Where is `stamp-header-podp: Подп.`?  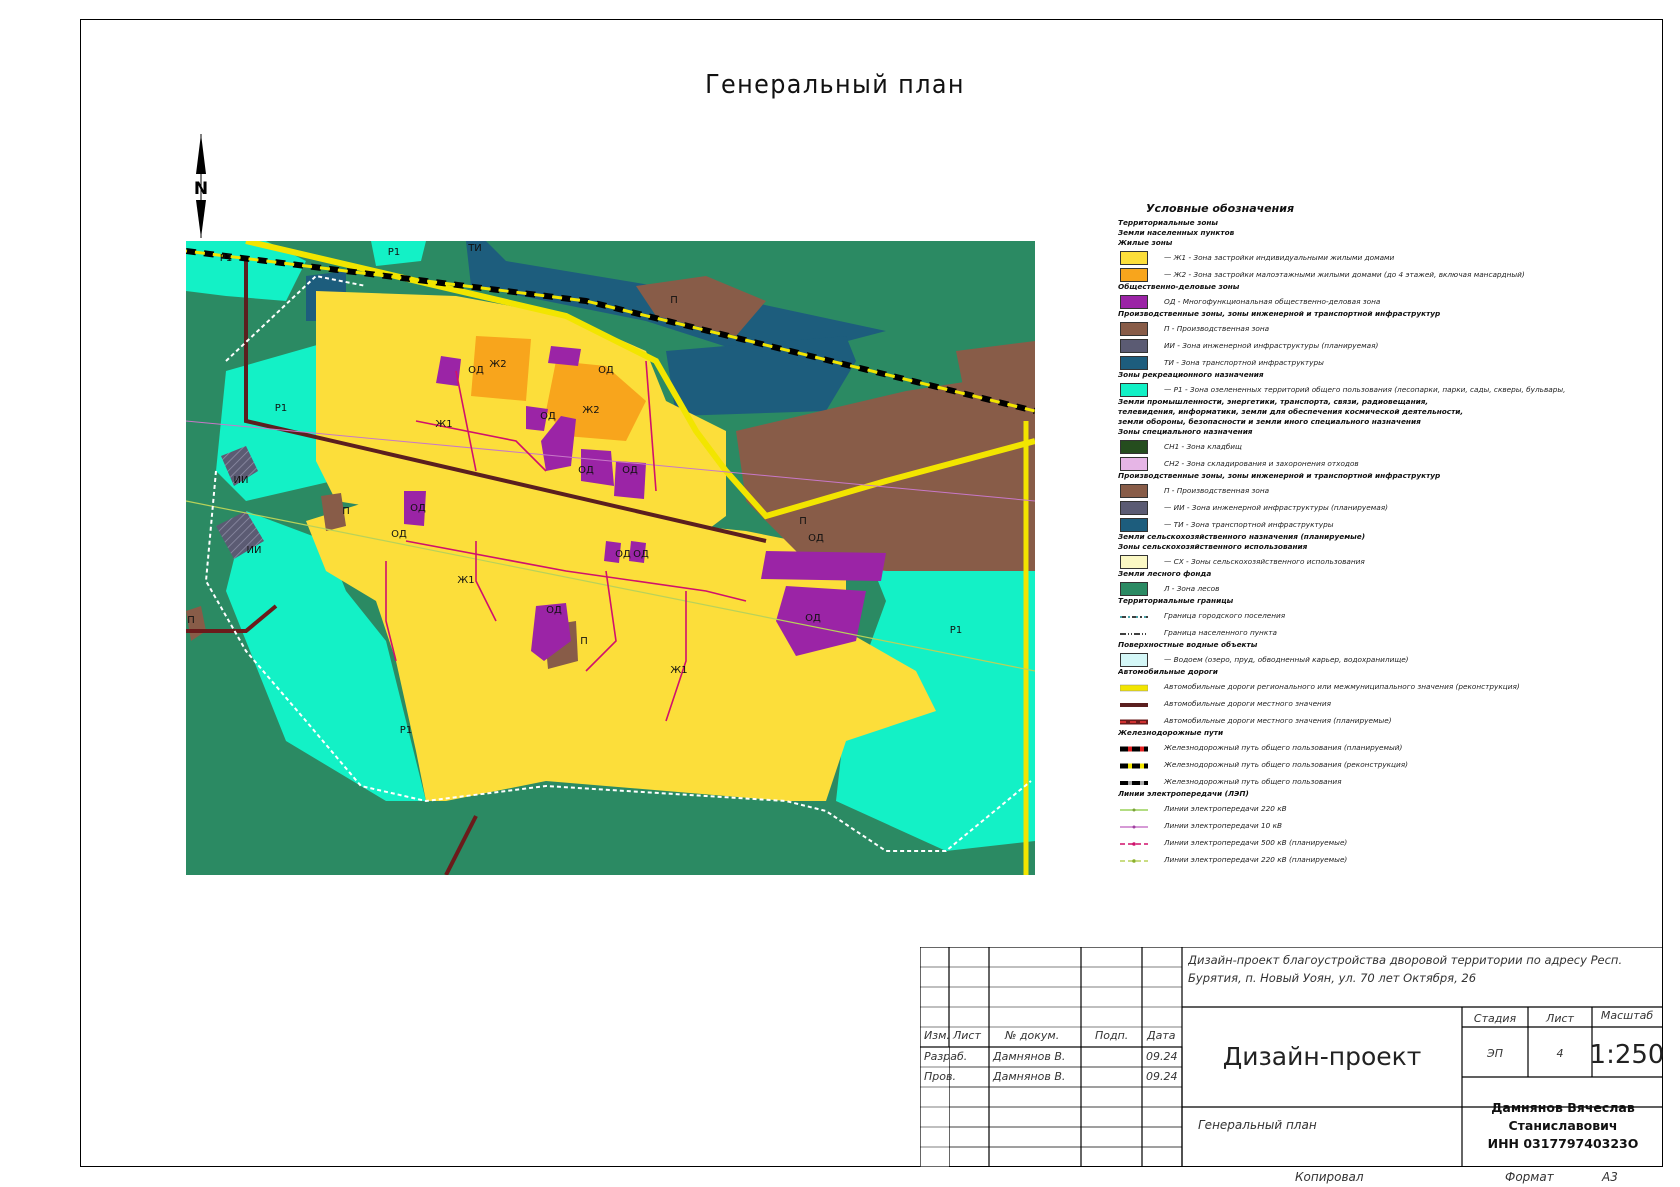
stamp-header-podp: Подп. is located at coordinates (1111, 1035).